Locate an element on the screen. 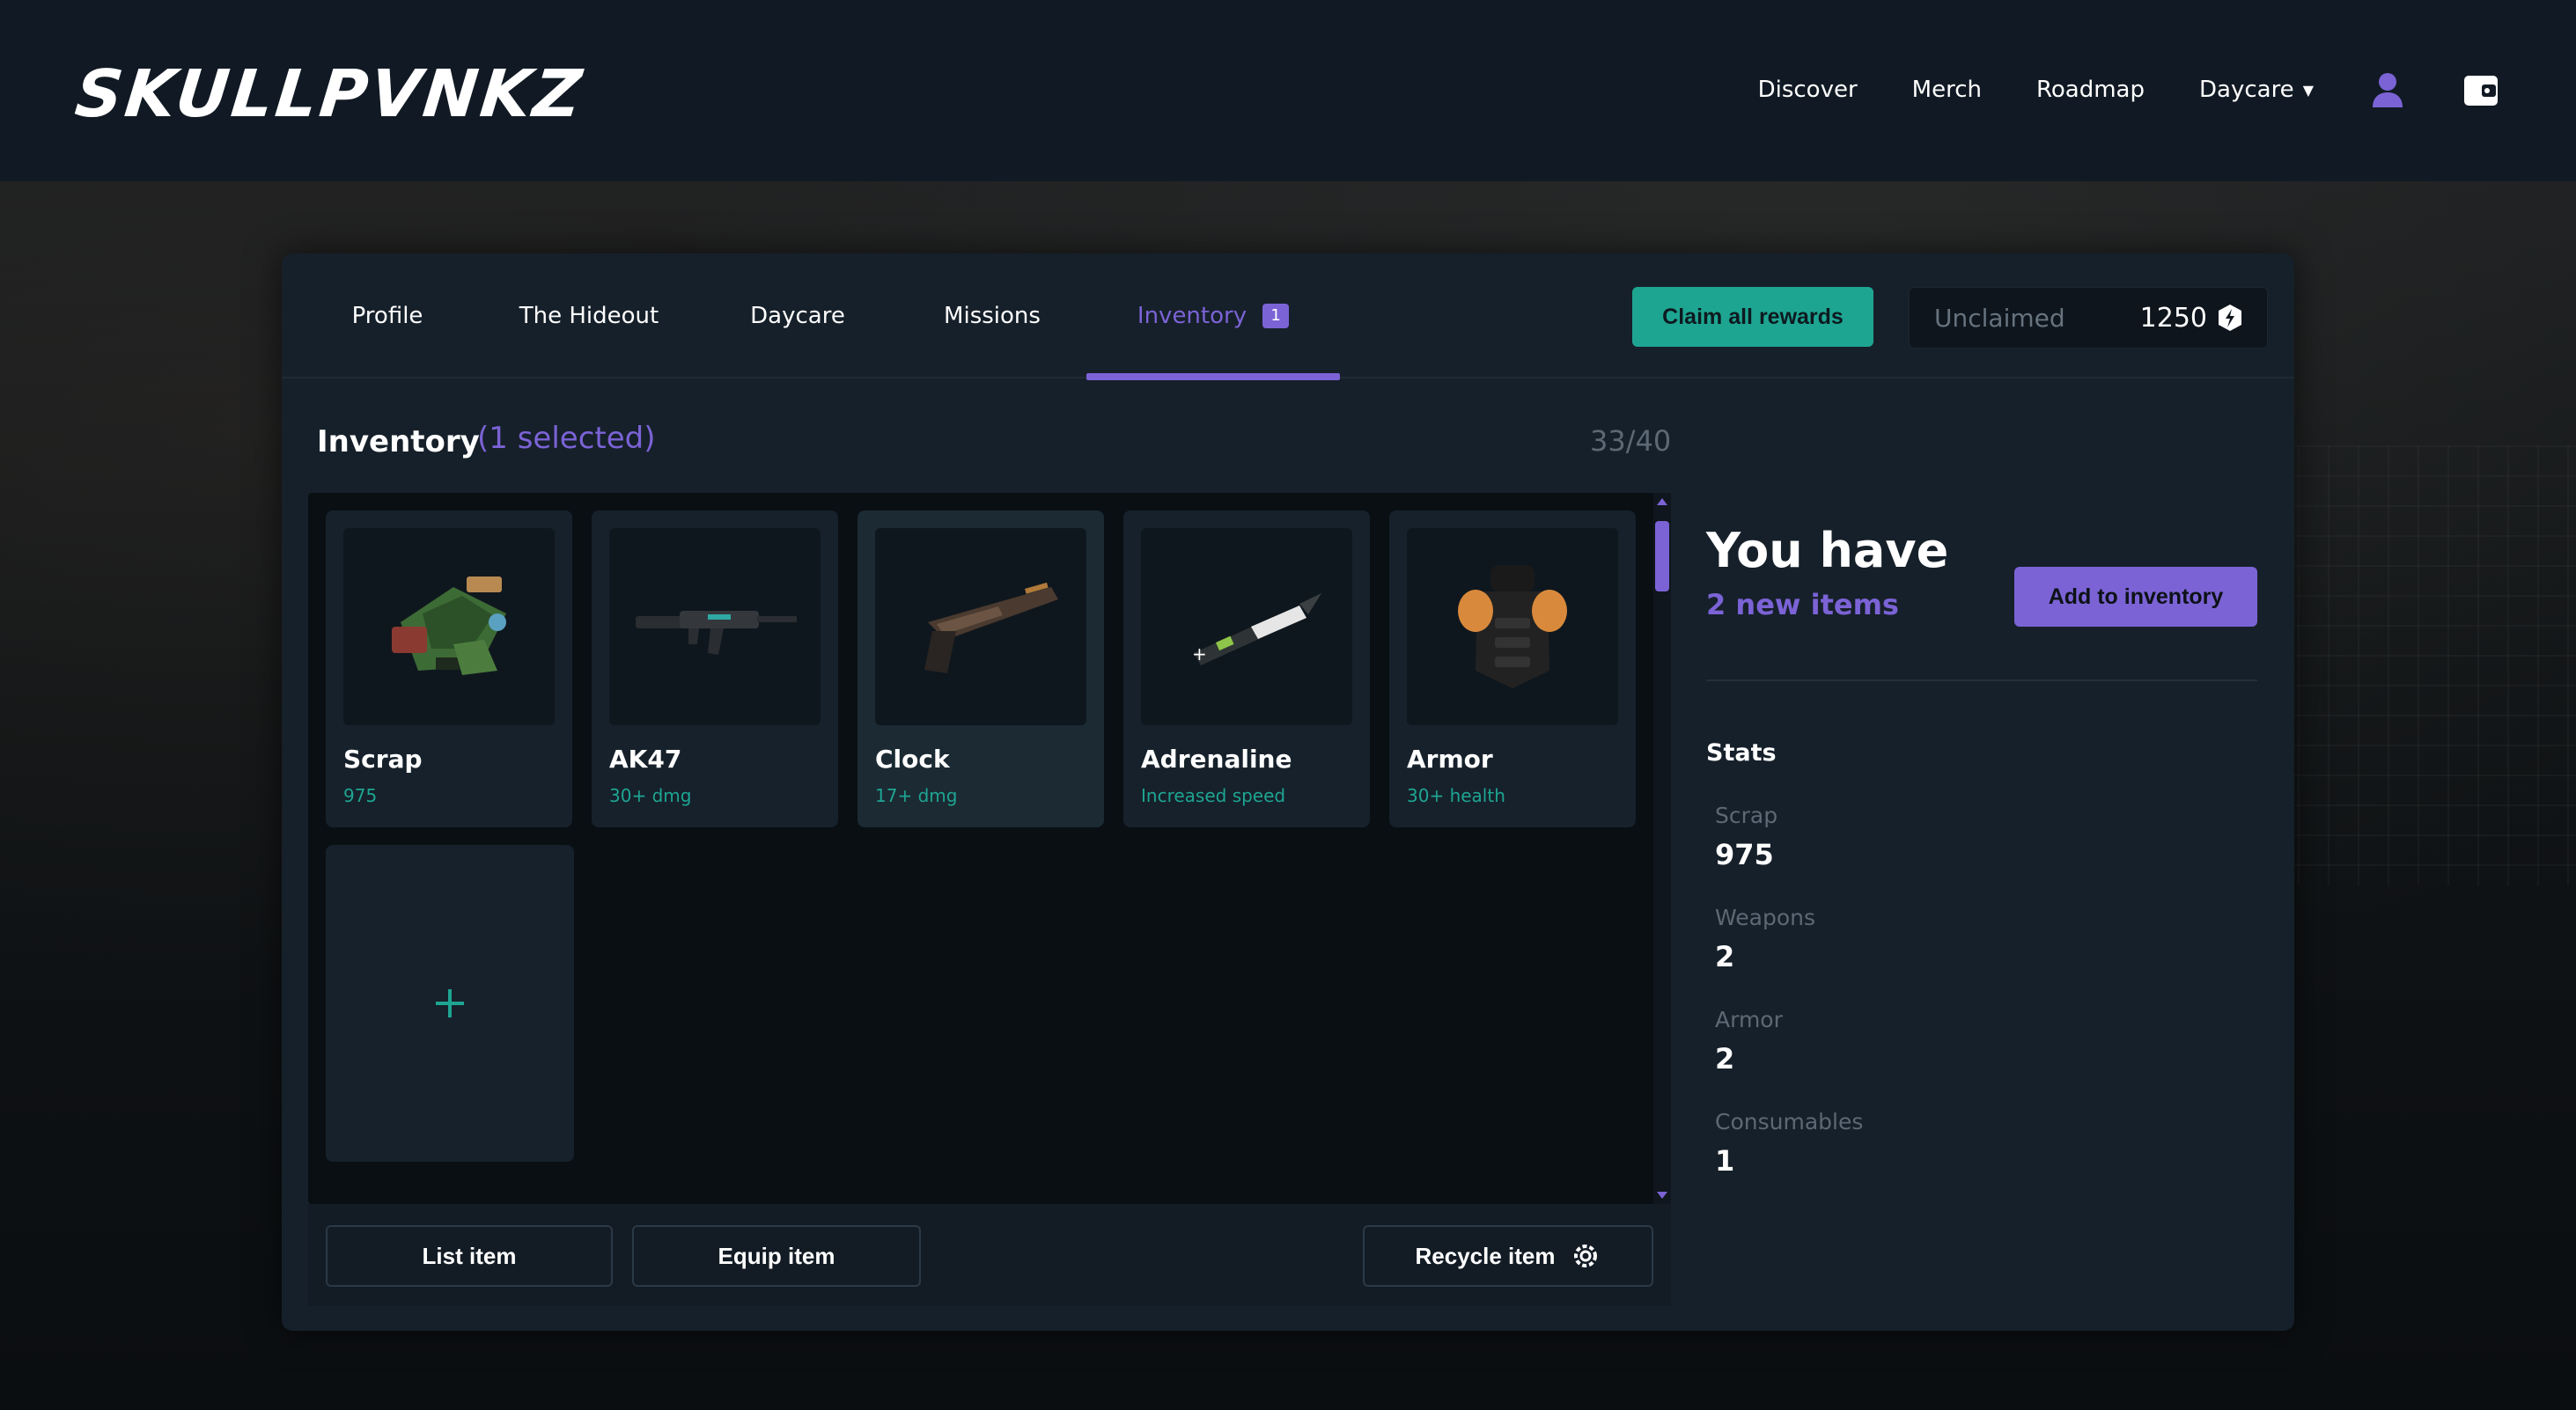 This screenshot has height=1410, width=2576. unclaimed-value: 1250 is located at coordinates (2173, 318).